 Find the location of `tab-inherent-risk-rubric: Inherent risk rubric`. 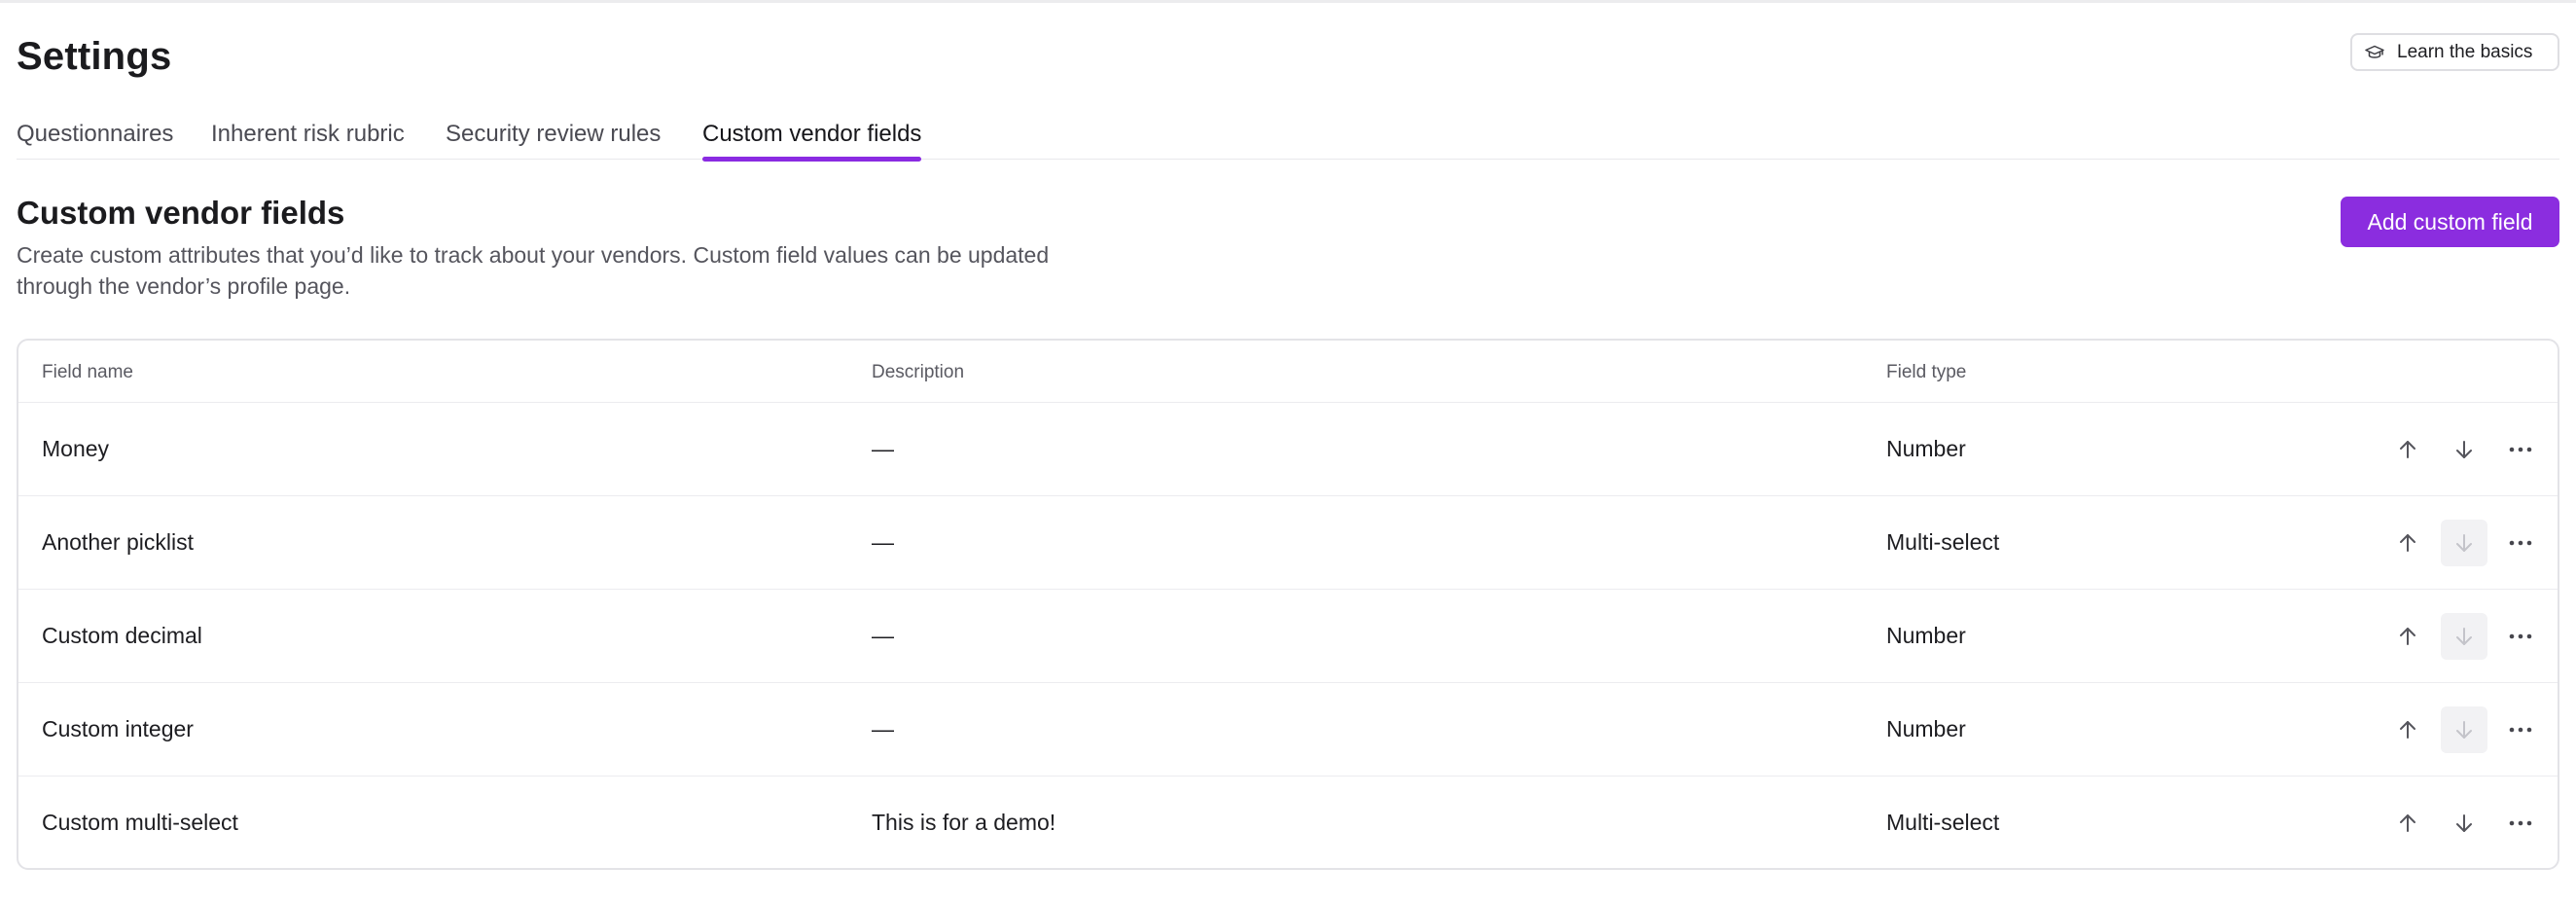

tab-inherent-risk-rubric: Inherent risk rubric is located at coordinates (308, 140).